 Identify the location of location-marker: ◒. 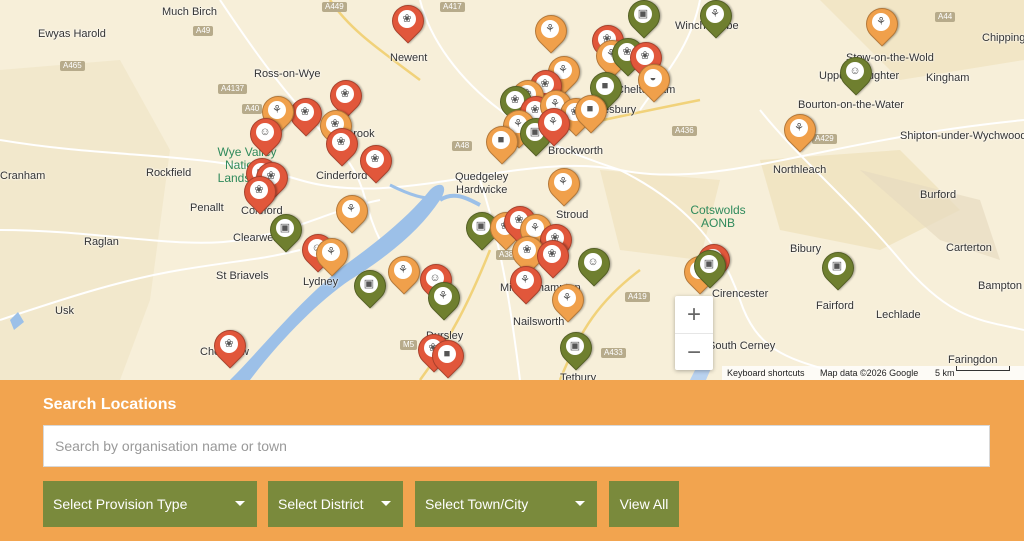
(654, 80).